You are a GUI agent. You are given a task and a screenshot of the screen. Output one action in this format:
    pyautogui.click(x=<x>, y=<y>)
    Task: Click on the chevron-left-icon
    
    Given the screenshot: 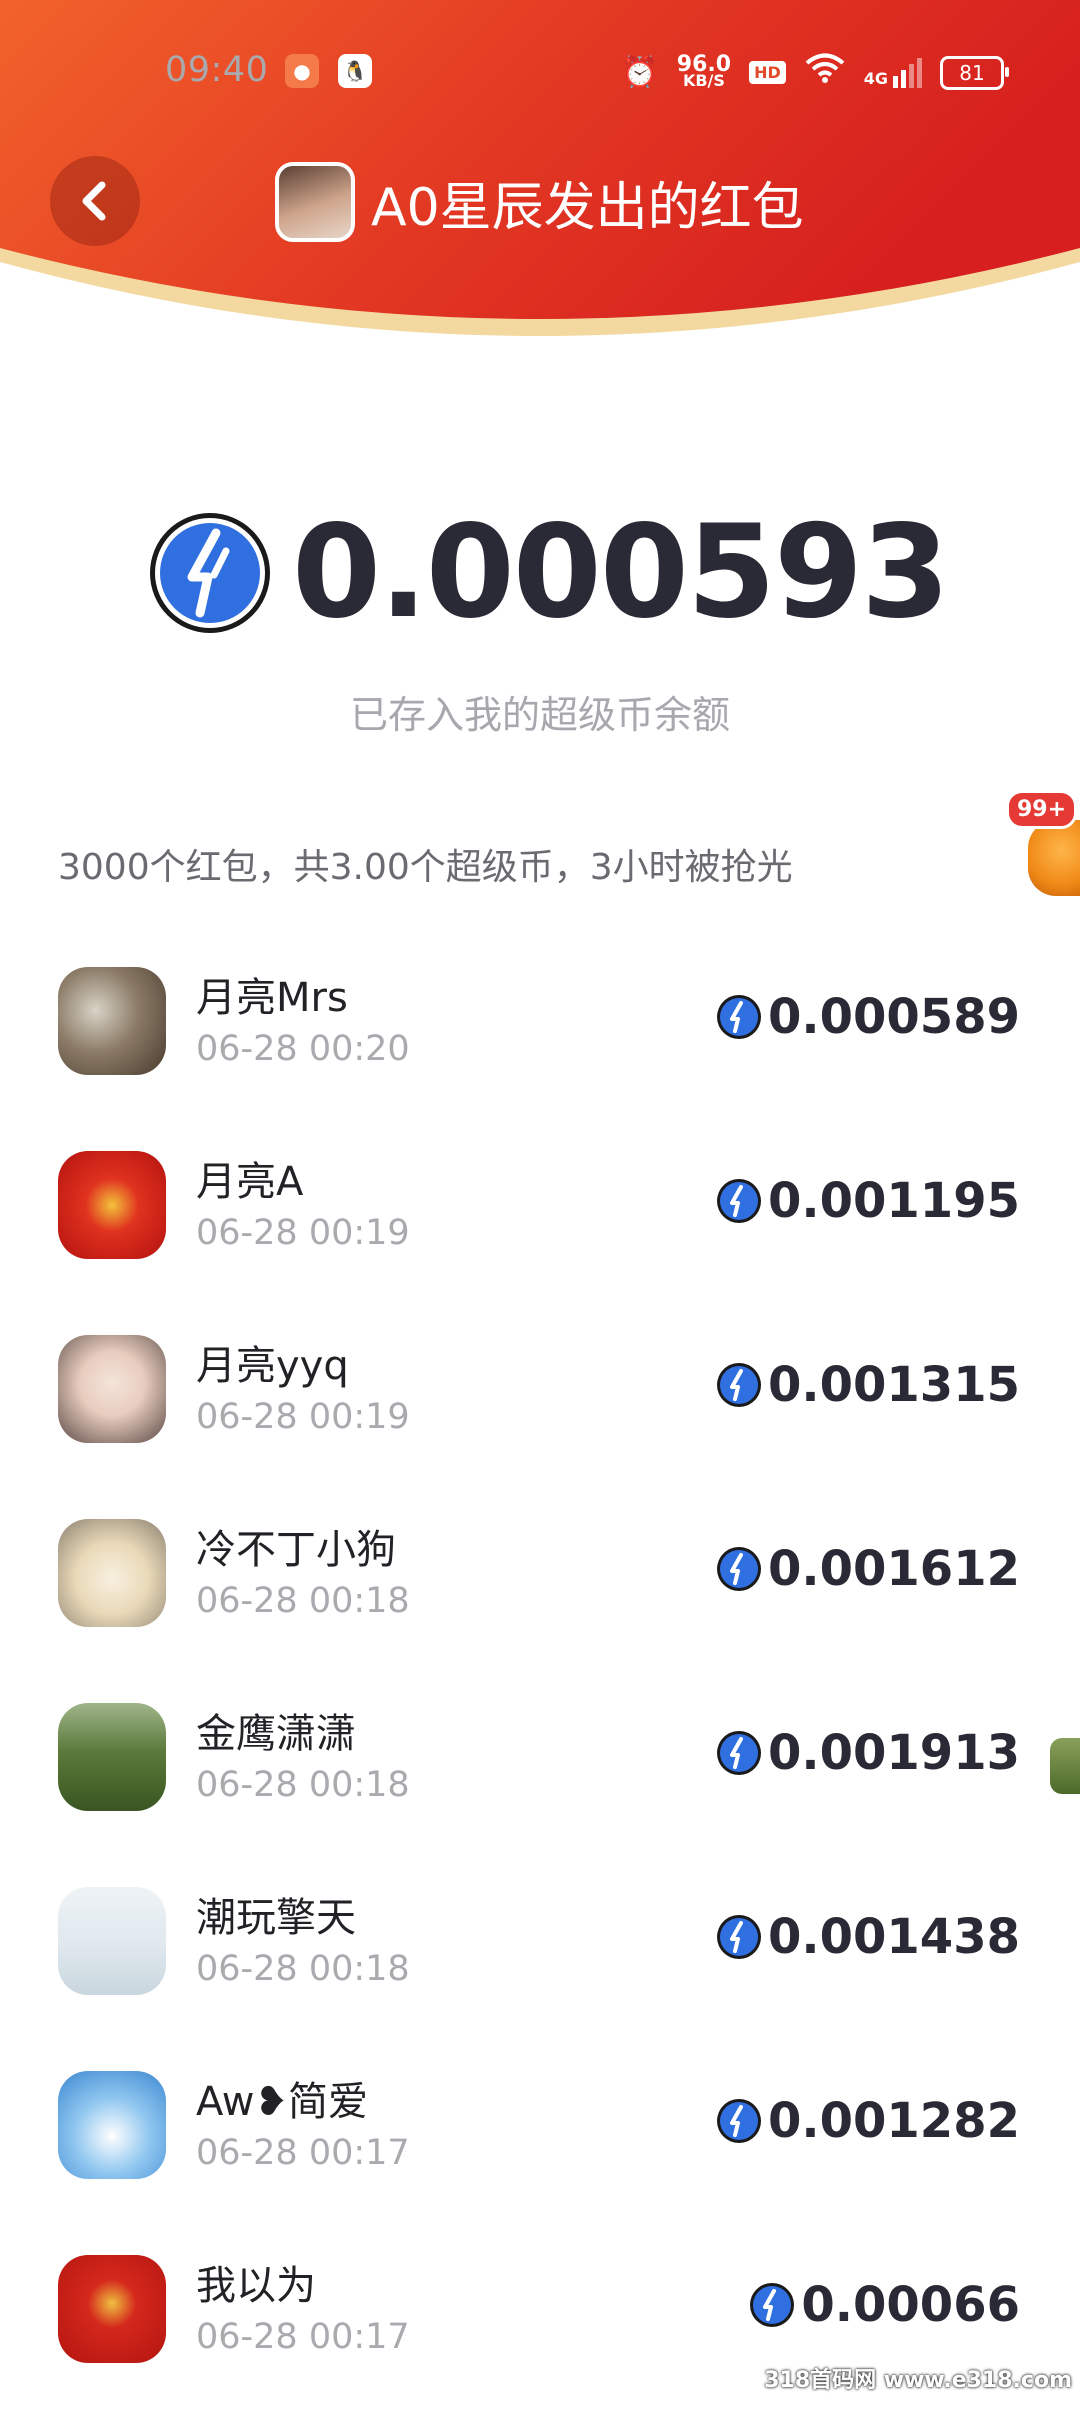 What is the action you would take?
    pyautogui.click(x=94, y=201)
    